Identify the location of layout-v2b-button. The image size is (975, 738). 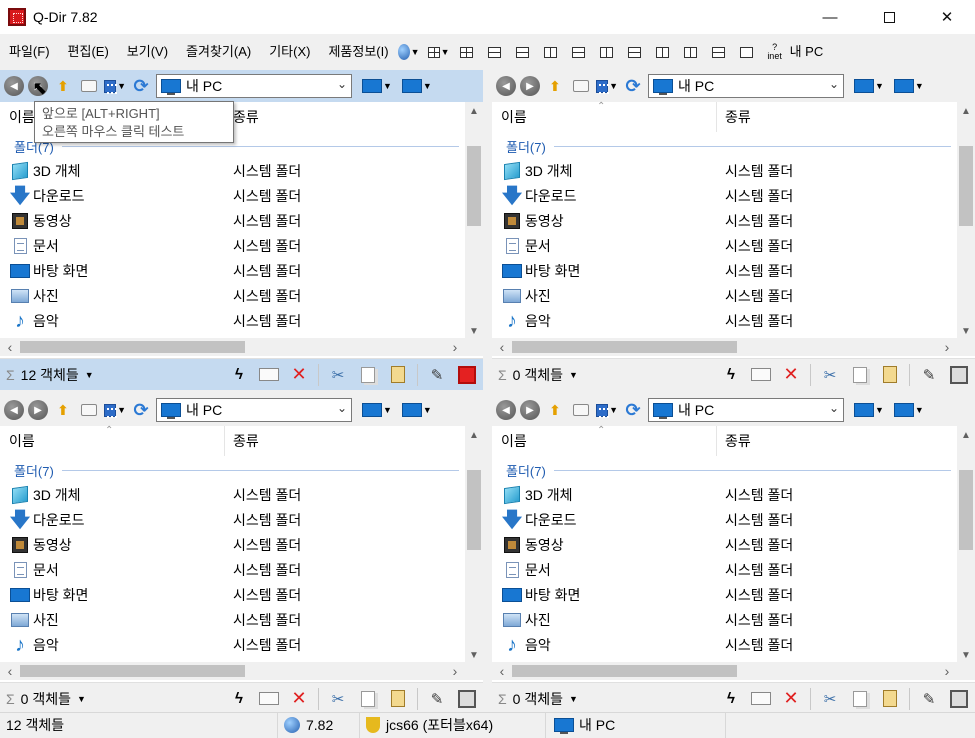
(691, 52).